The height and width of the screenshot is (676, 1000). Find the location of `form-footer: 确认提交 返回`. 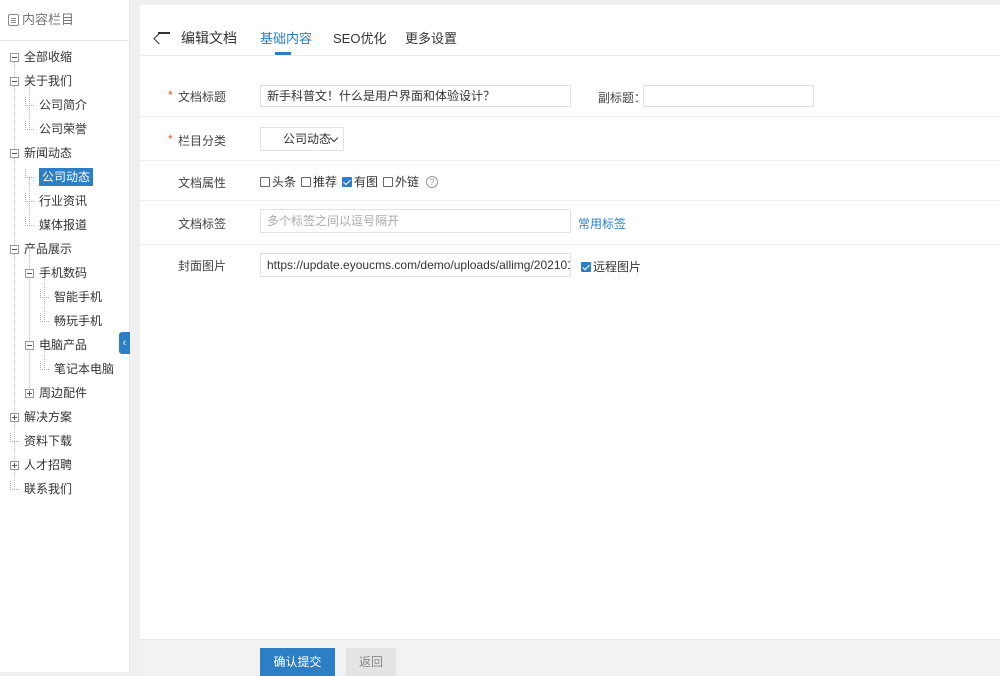

form-footer: 确认提交 返回 is located at coordinates (570, 657).